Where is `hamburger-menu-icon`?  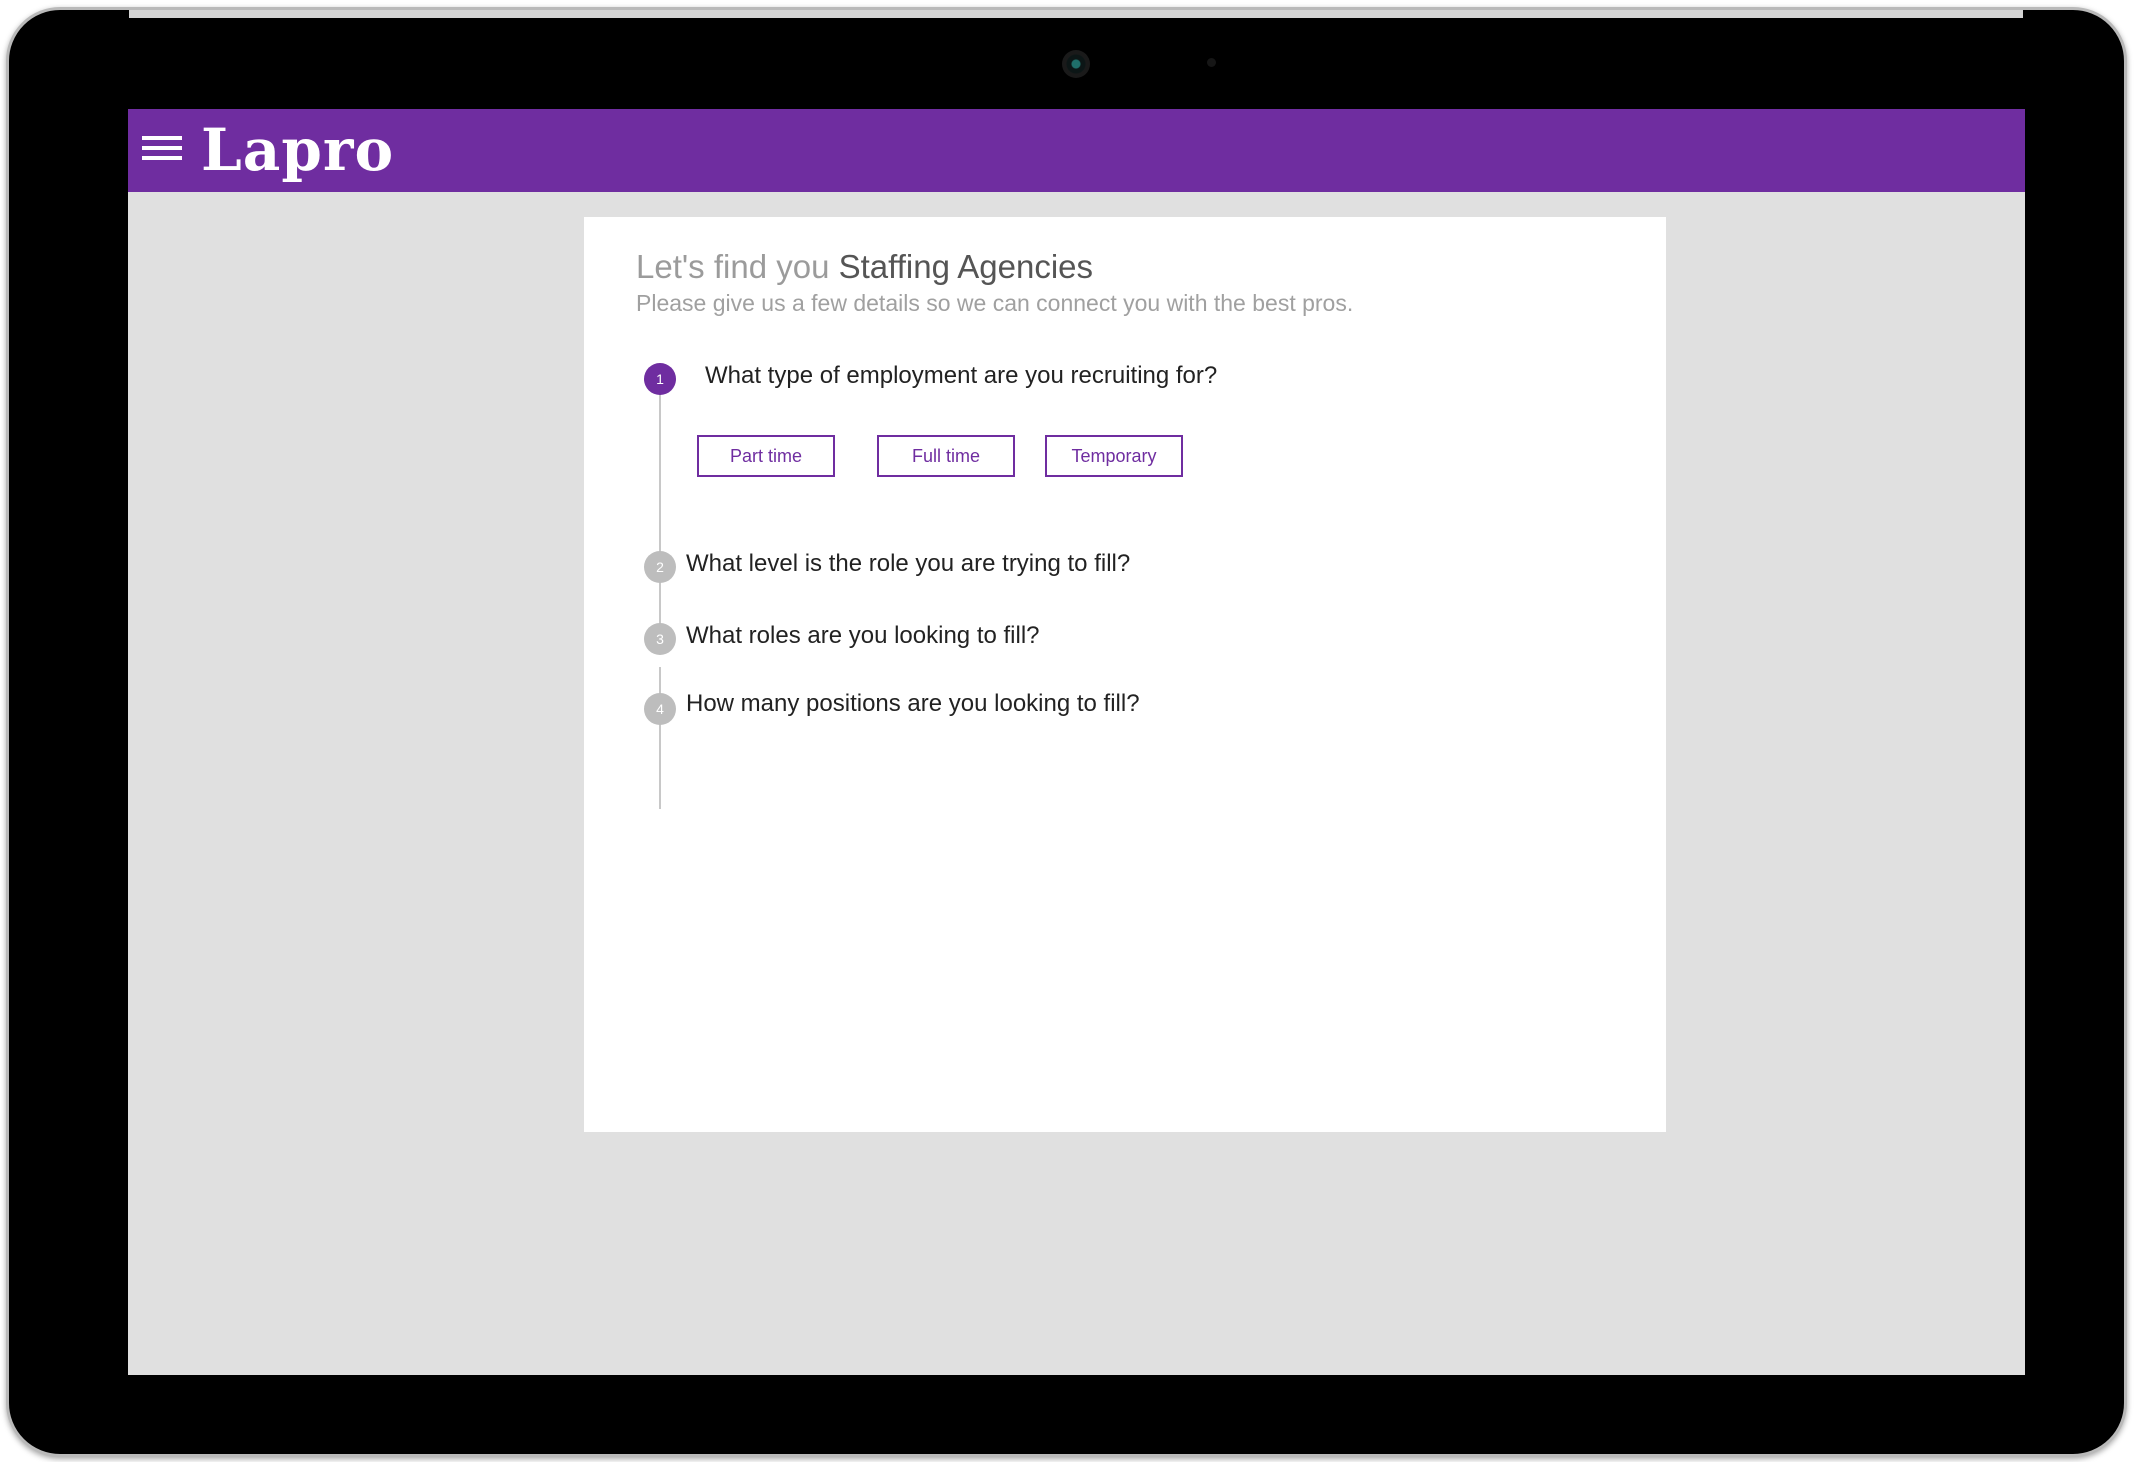 hamburger-menu-icon is located at coordinates (162, 149).